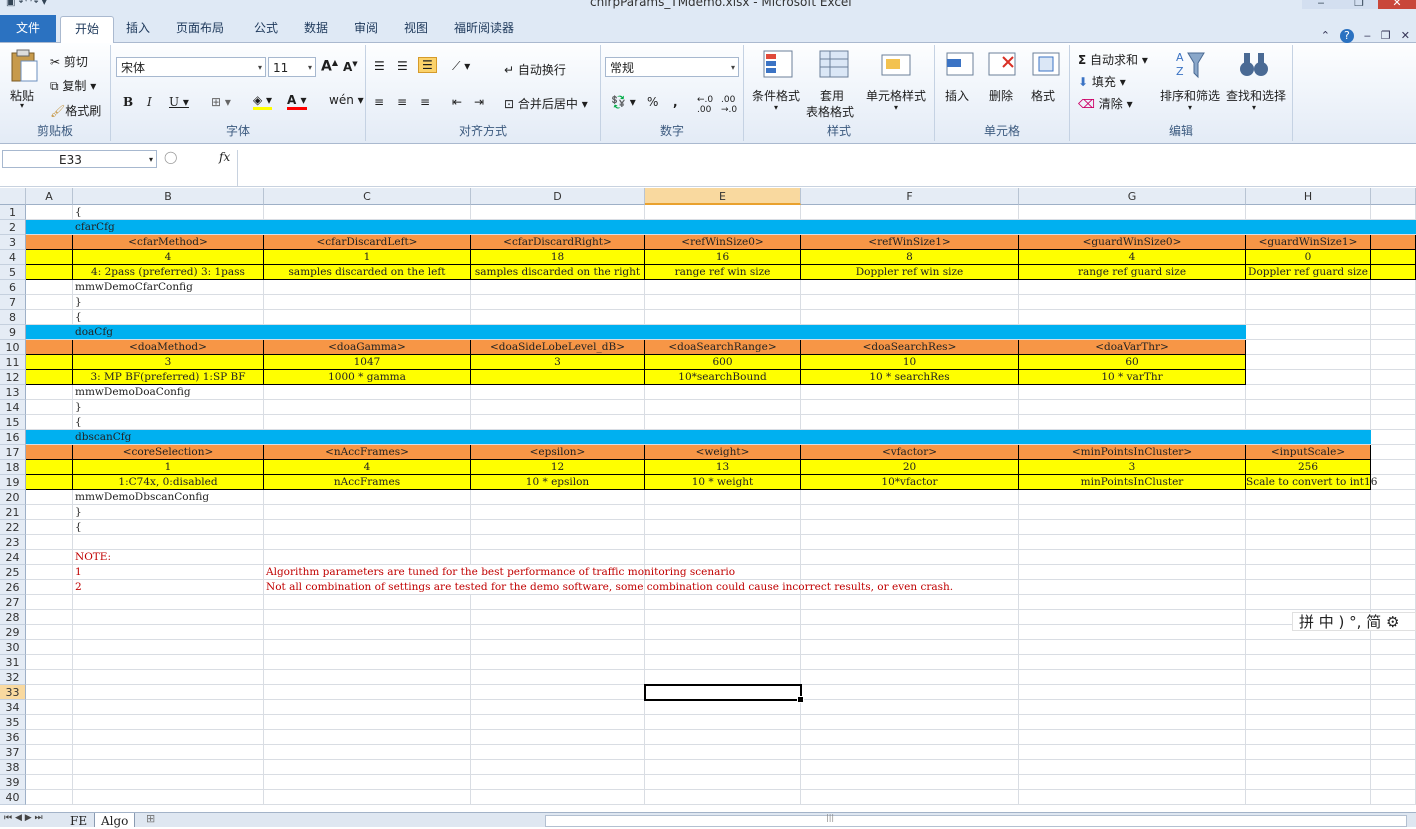 The image size is (1416, 829). What do you see at coordinates (910, 737) in the screenshot?
I see `cell-F36` at bounding box center [910, 737].